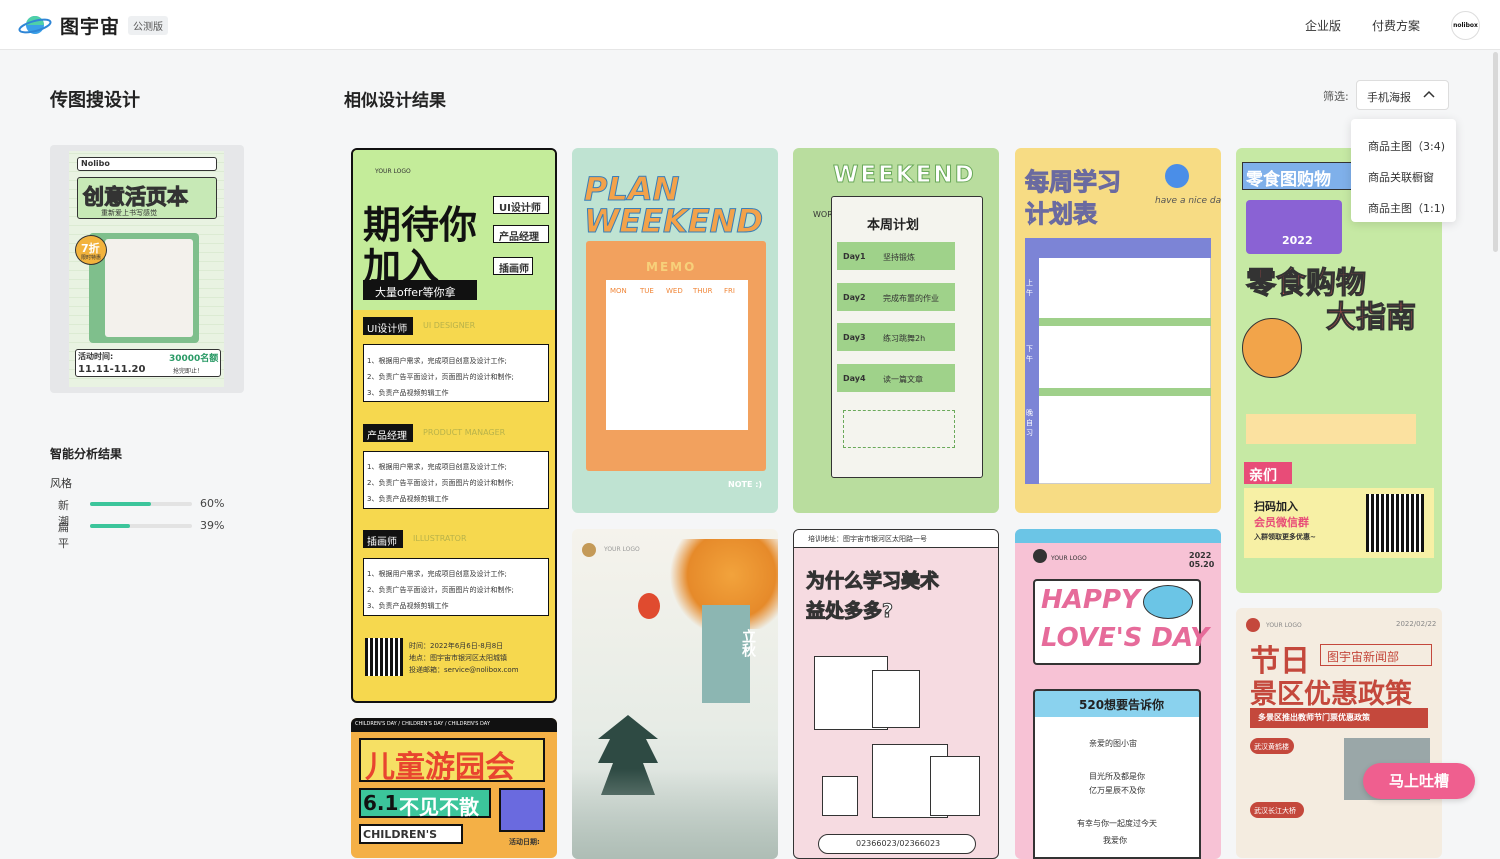  What do you see at coordinates (1117, 790) in the screenshot?
I see `love-line: 亿万星辰不及你` at bounding box center [1117, 790].